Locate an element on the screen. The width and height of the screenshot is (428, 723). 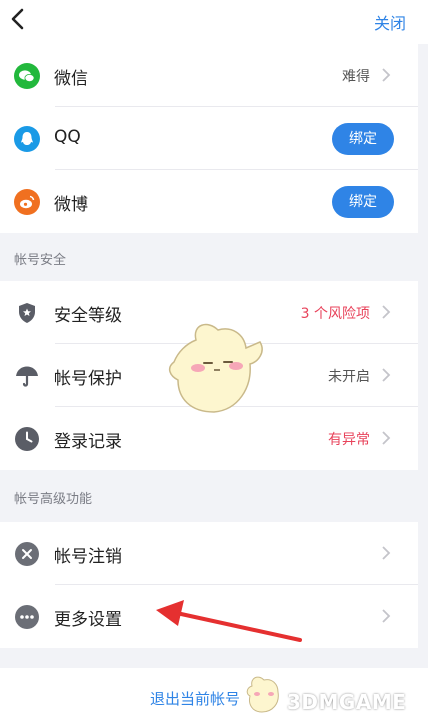
section-header-advanced: 帐号高级功能 is located at coordinates (209, 496).